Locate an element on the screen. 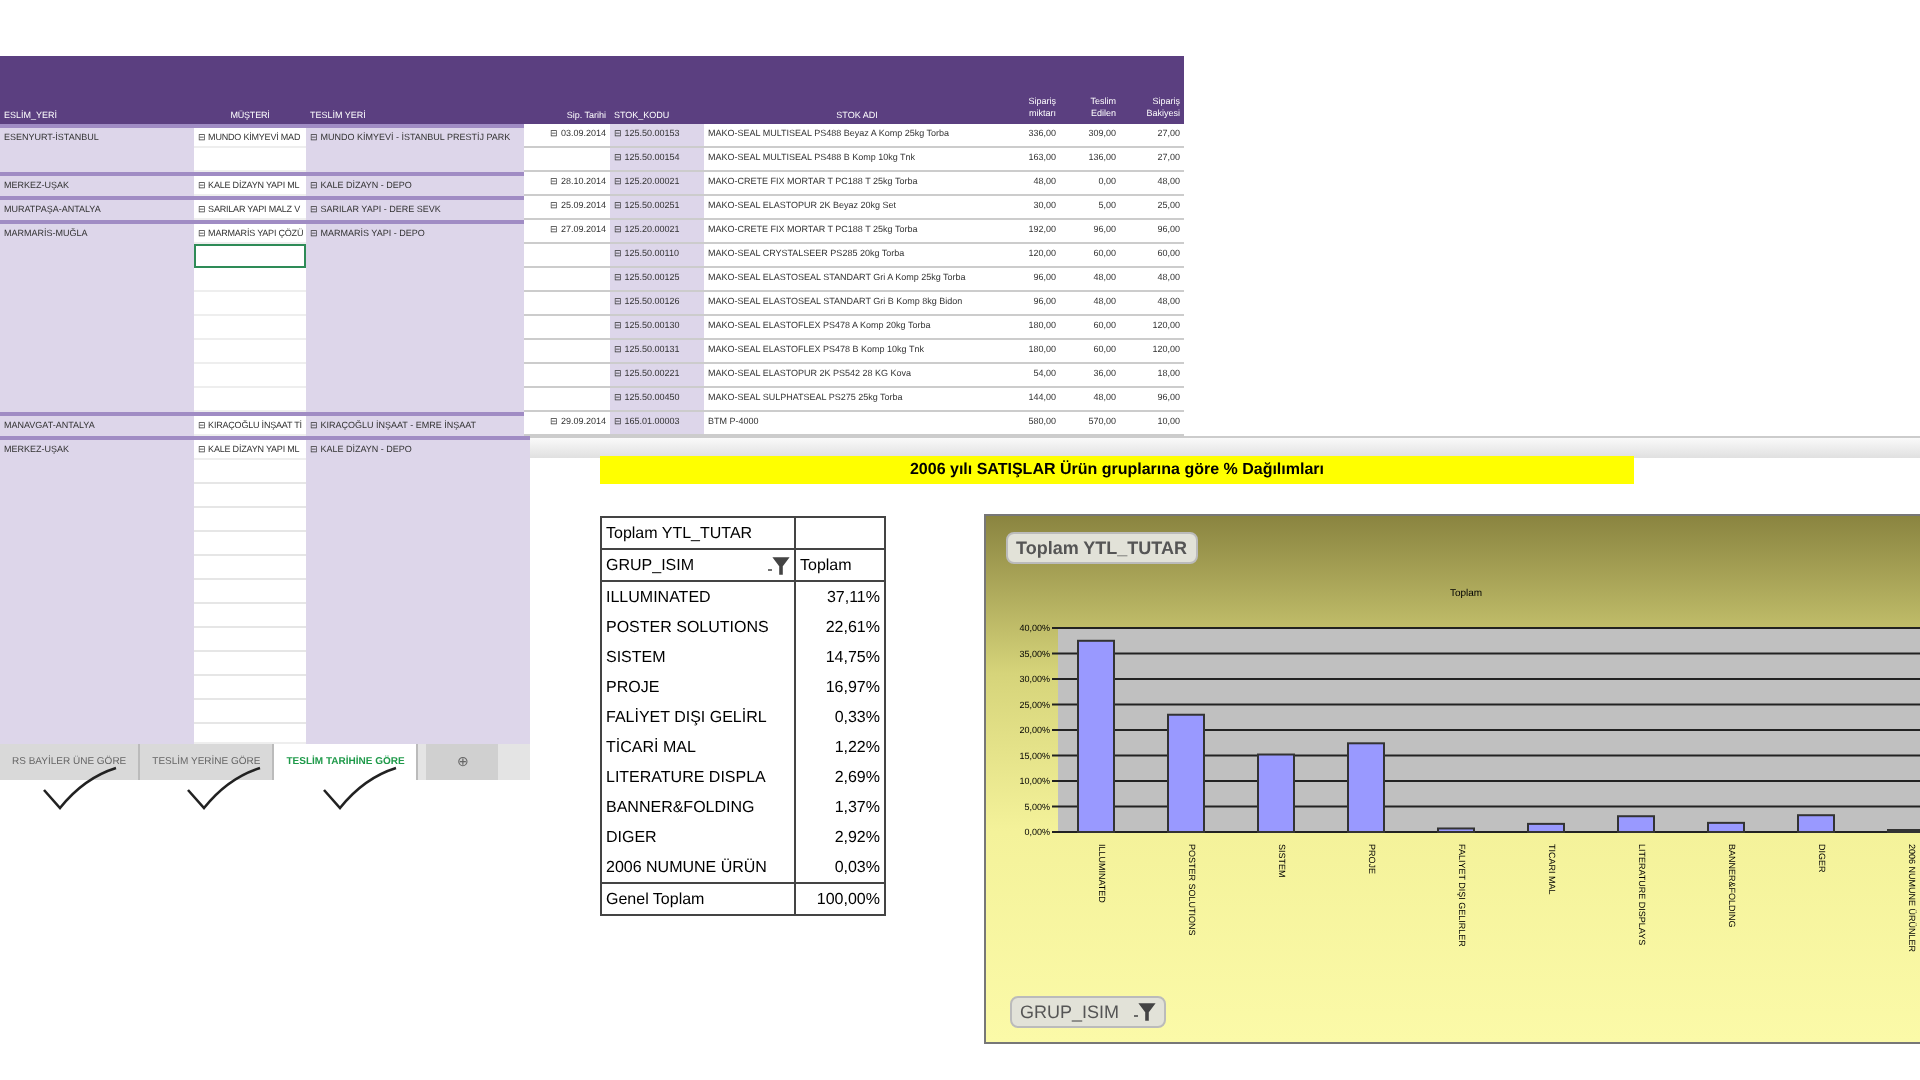  table-cell: BANNER&FOLDING is located at coordinates (698, 807).